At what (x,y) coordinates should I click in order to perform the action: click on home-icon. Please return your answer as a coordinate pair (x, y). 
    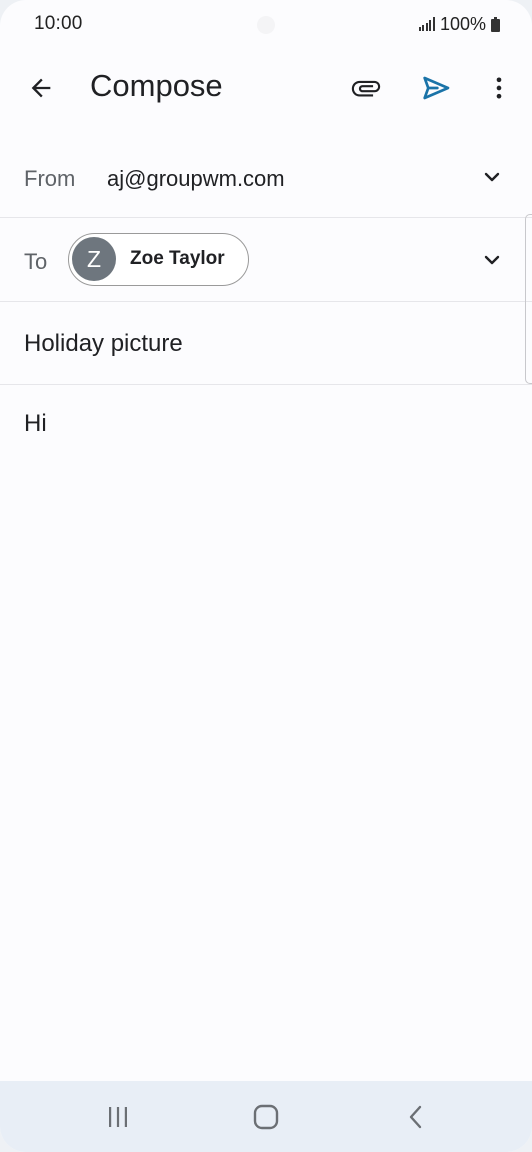
    Looking at the image, I should click on (266, 1117).